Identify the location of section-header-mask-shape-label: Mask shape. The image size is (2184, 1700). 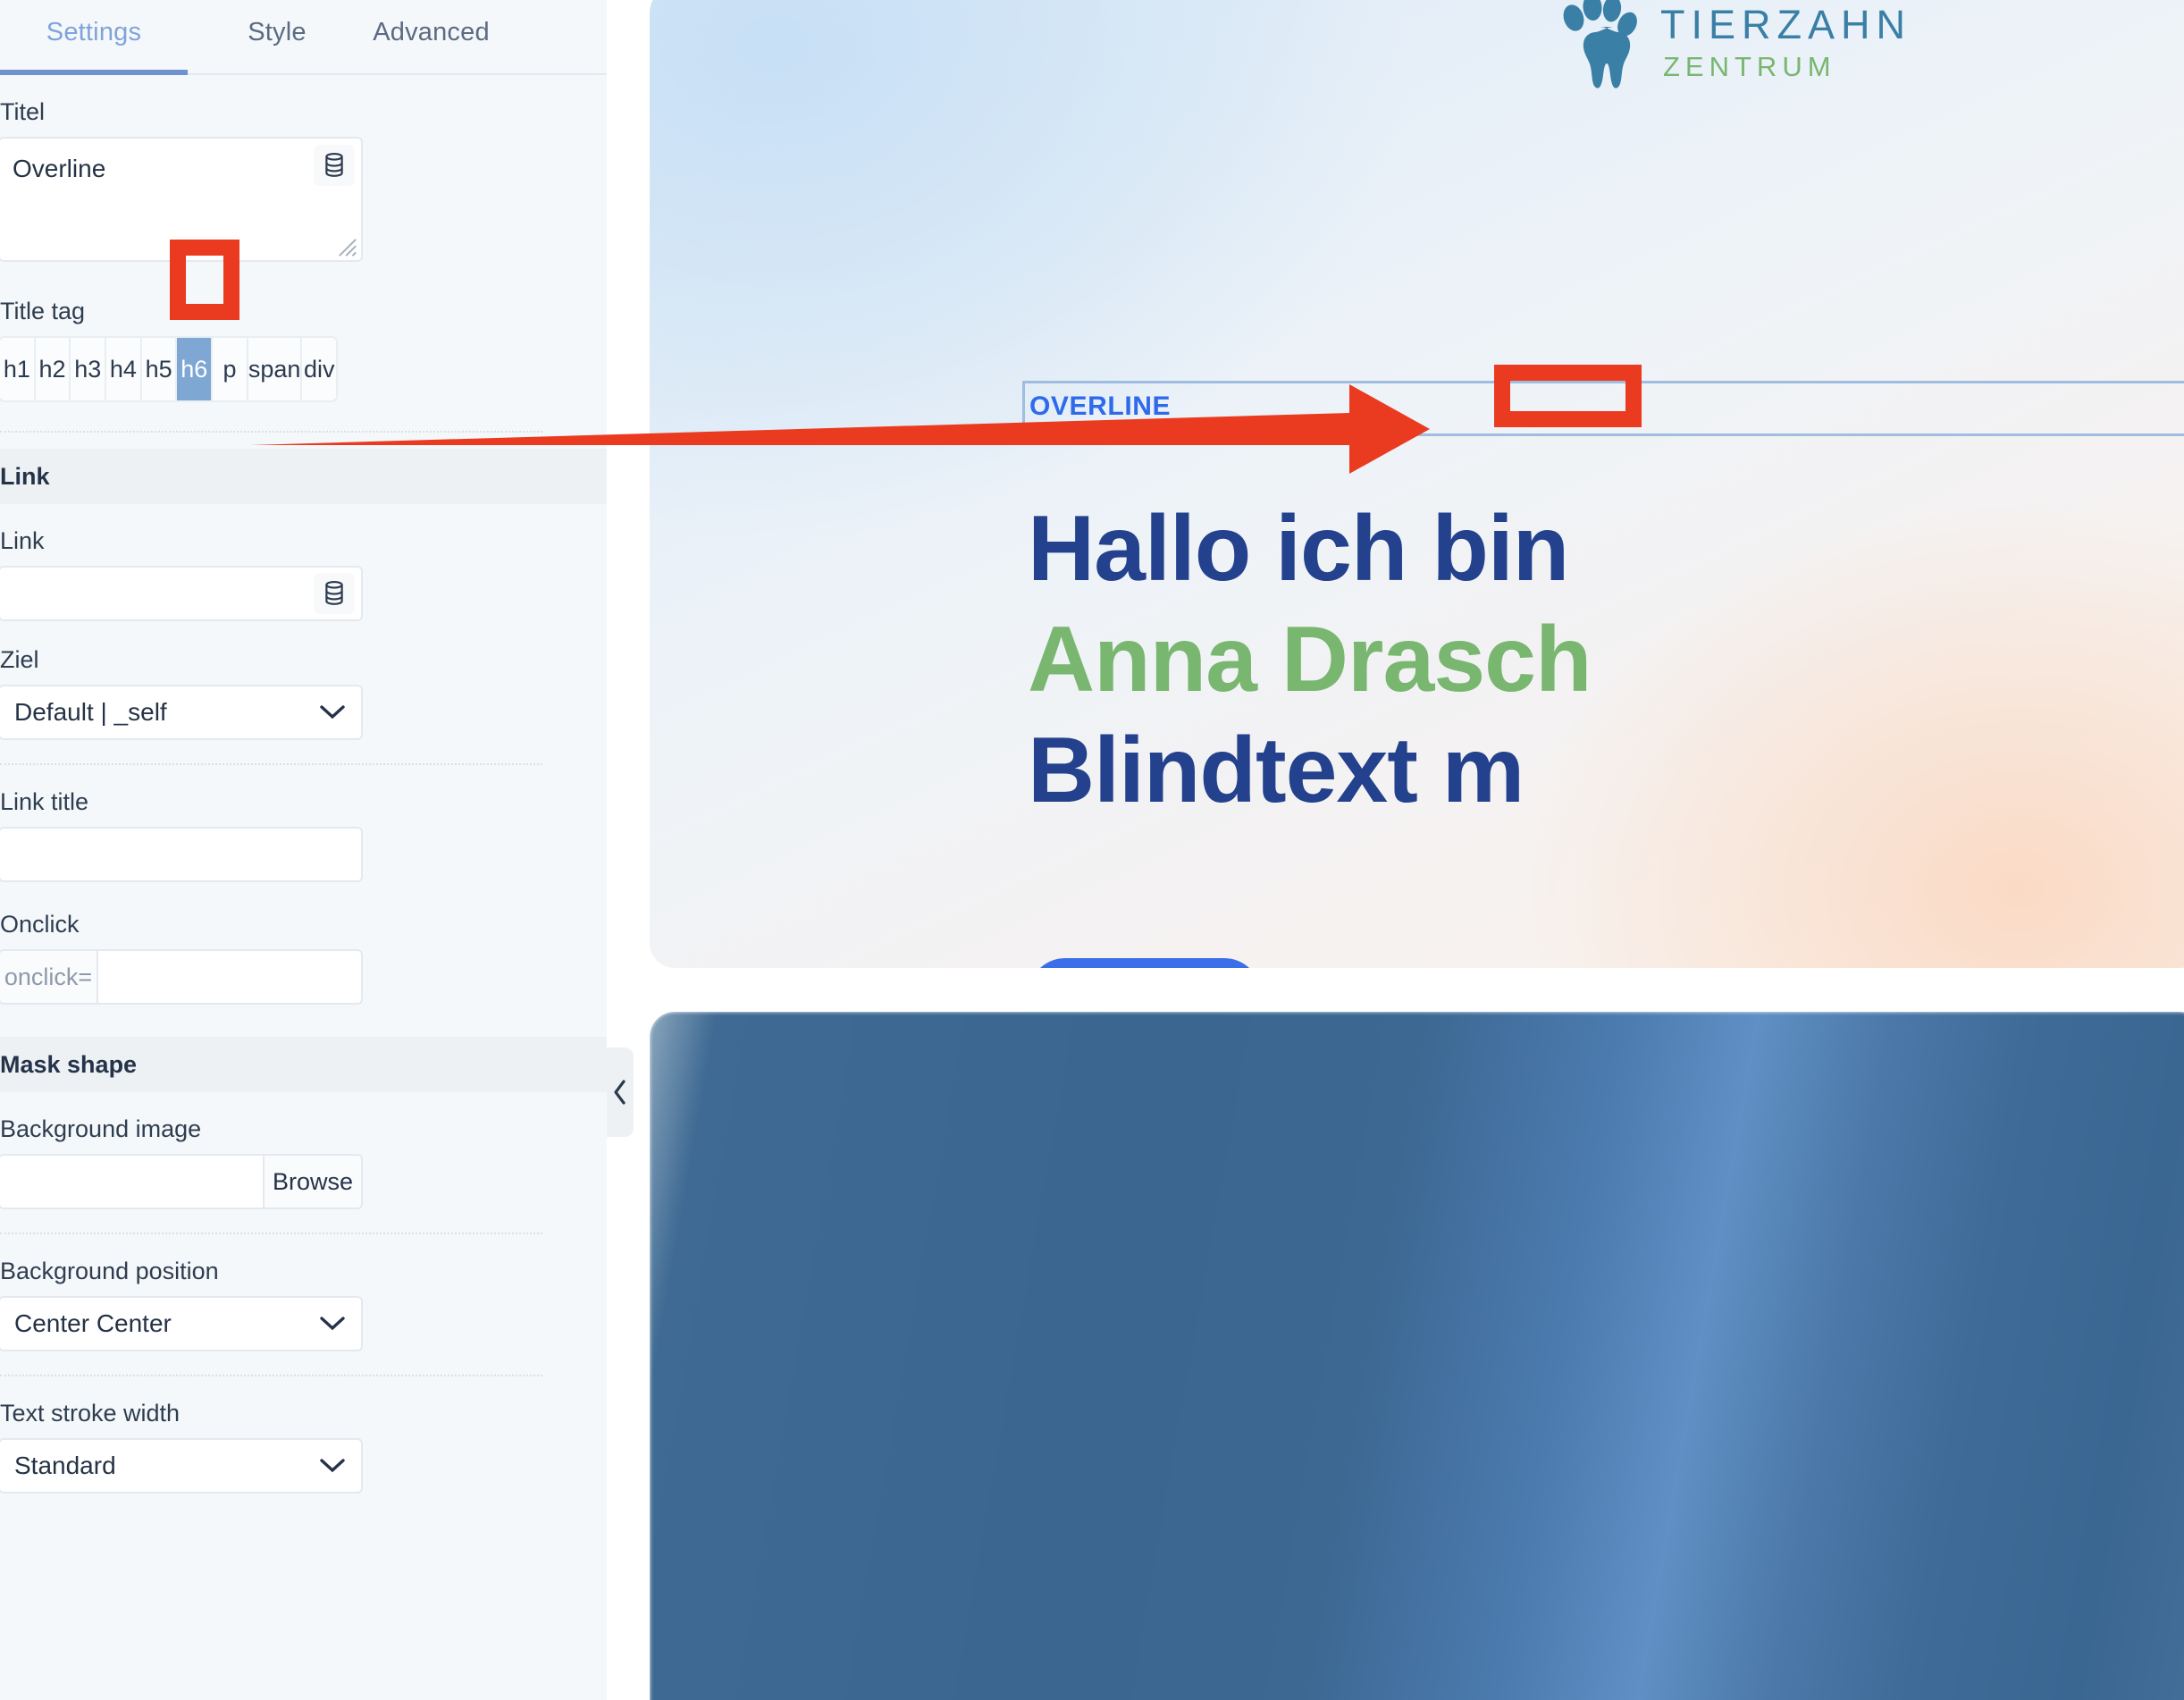
(69, 1064).